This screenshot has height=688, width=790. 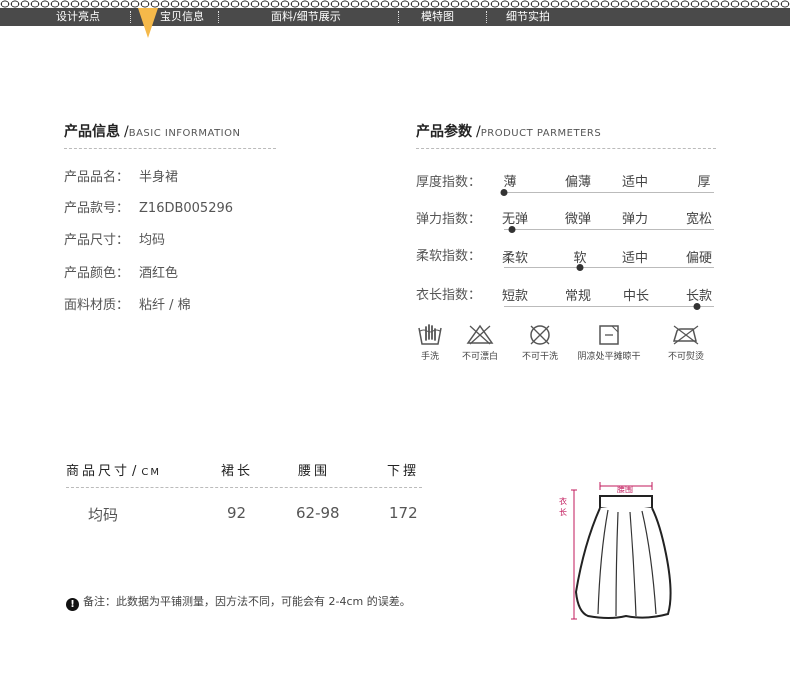 What do you see at coordinates (578, 296) in the screenshot?
I see `param-option: 常规` at bounding box center [578, 296].